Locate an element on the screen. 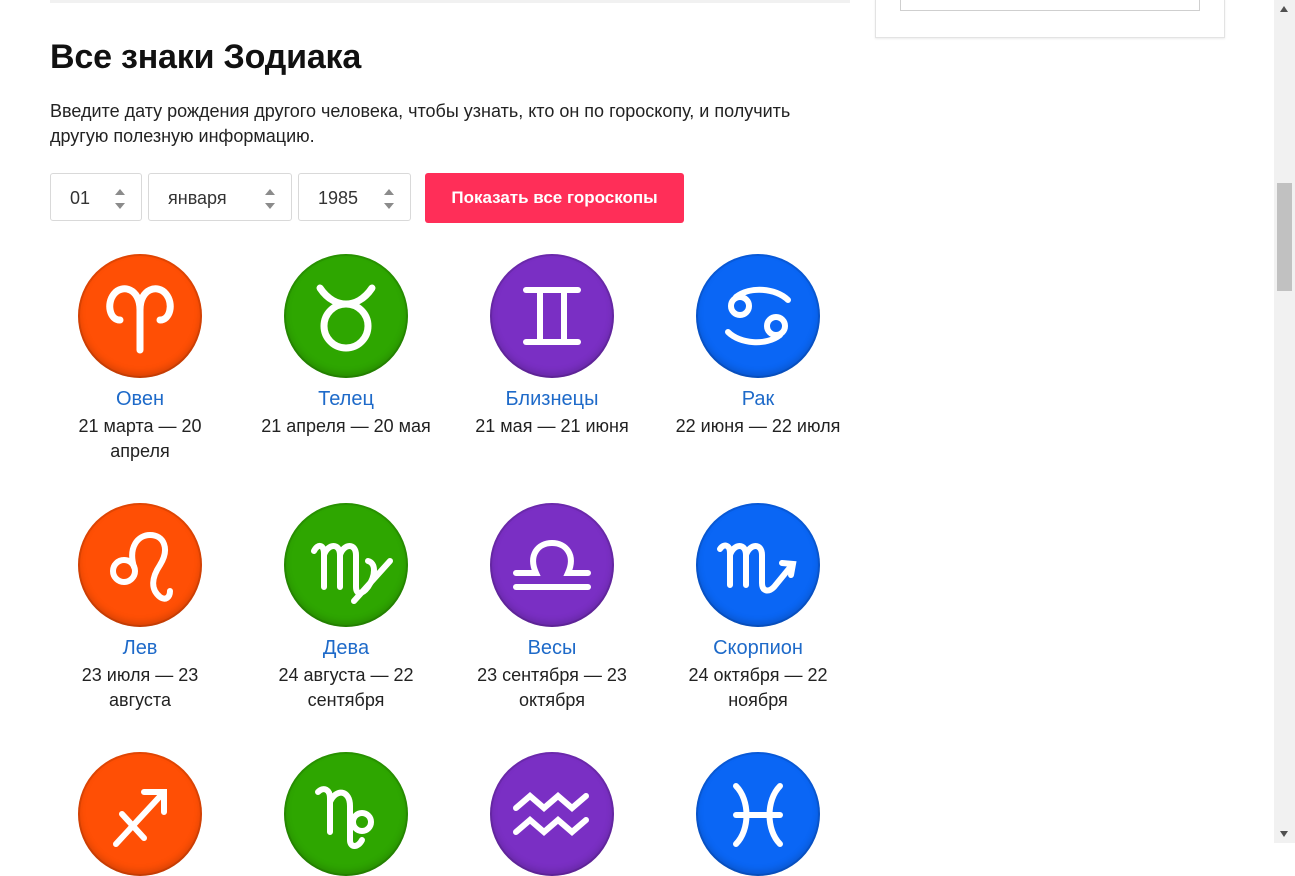  sign-card-cancer: Рак 22 июня — 22 июля is located at coordinates (758, 346).